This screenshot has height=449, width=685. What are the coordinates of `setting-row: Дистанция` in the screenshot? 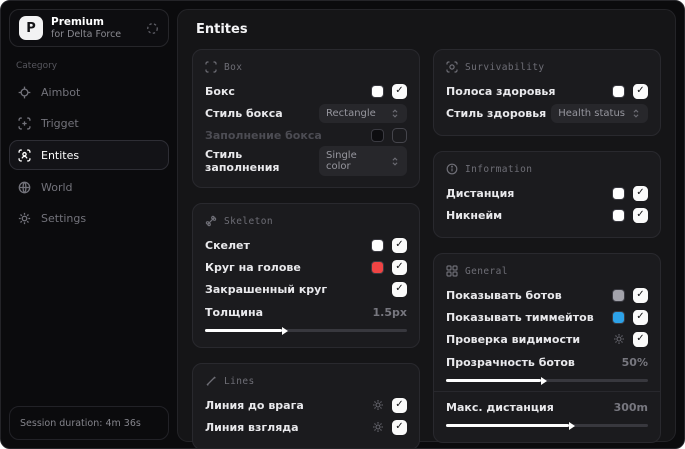 It's located at (547, 193).